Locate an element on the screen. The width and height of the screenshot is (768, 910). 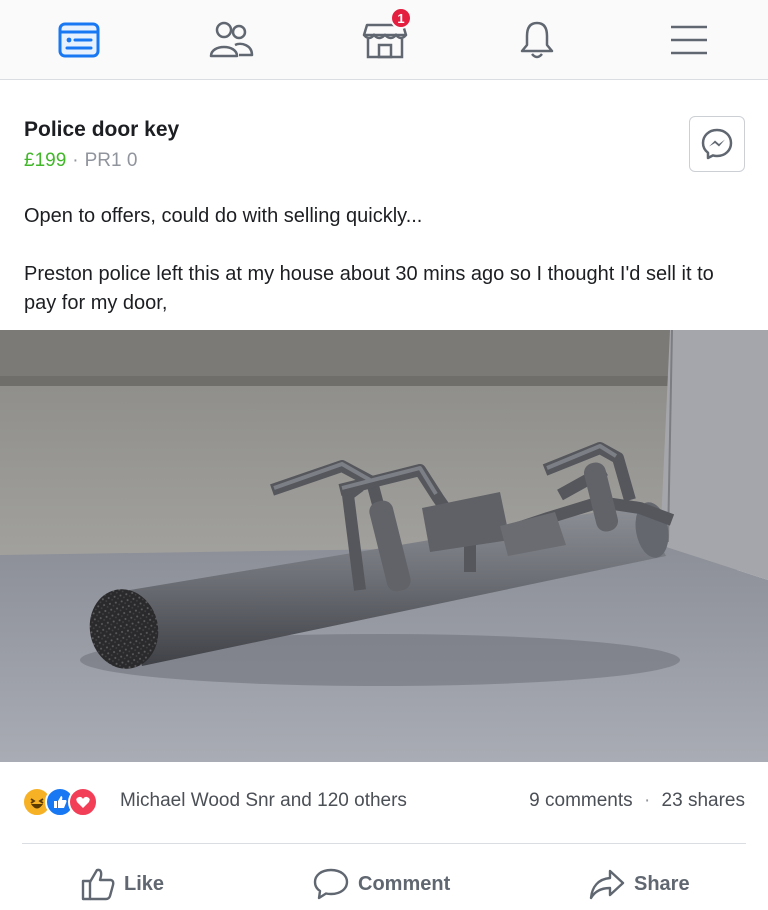
love-reaction-icon is located at coordinates (83, 802).